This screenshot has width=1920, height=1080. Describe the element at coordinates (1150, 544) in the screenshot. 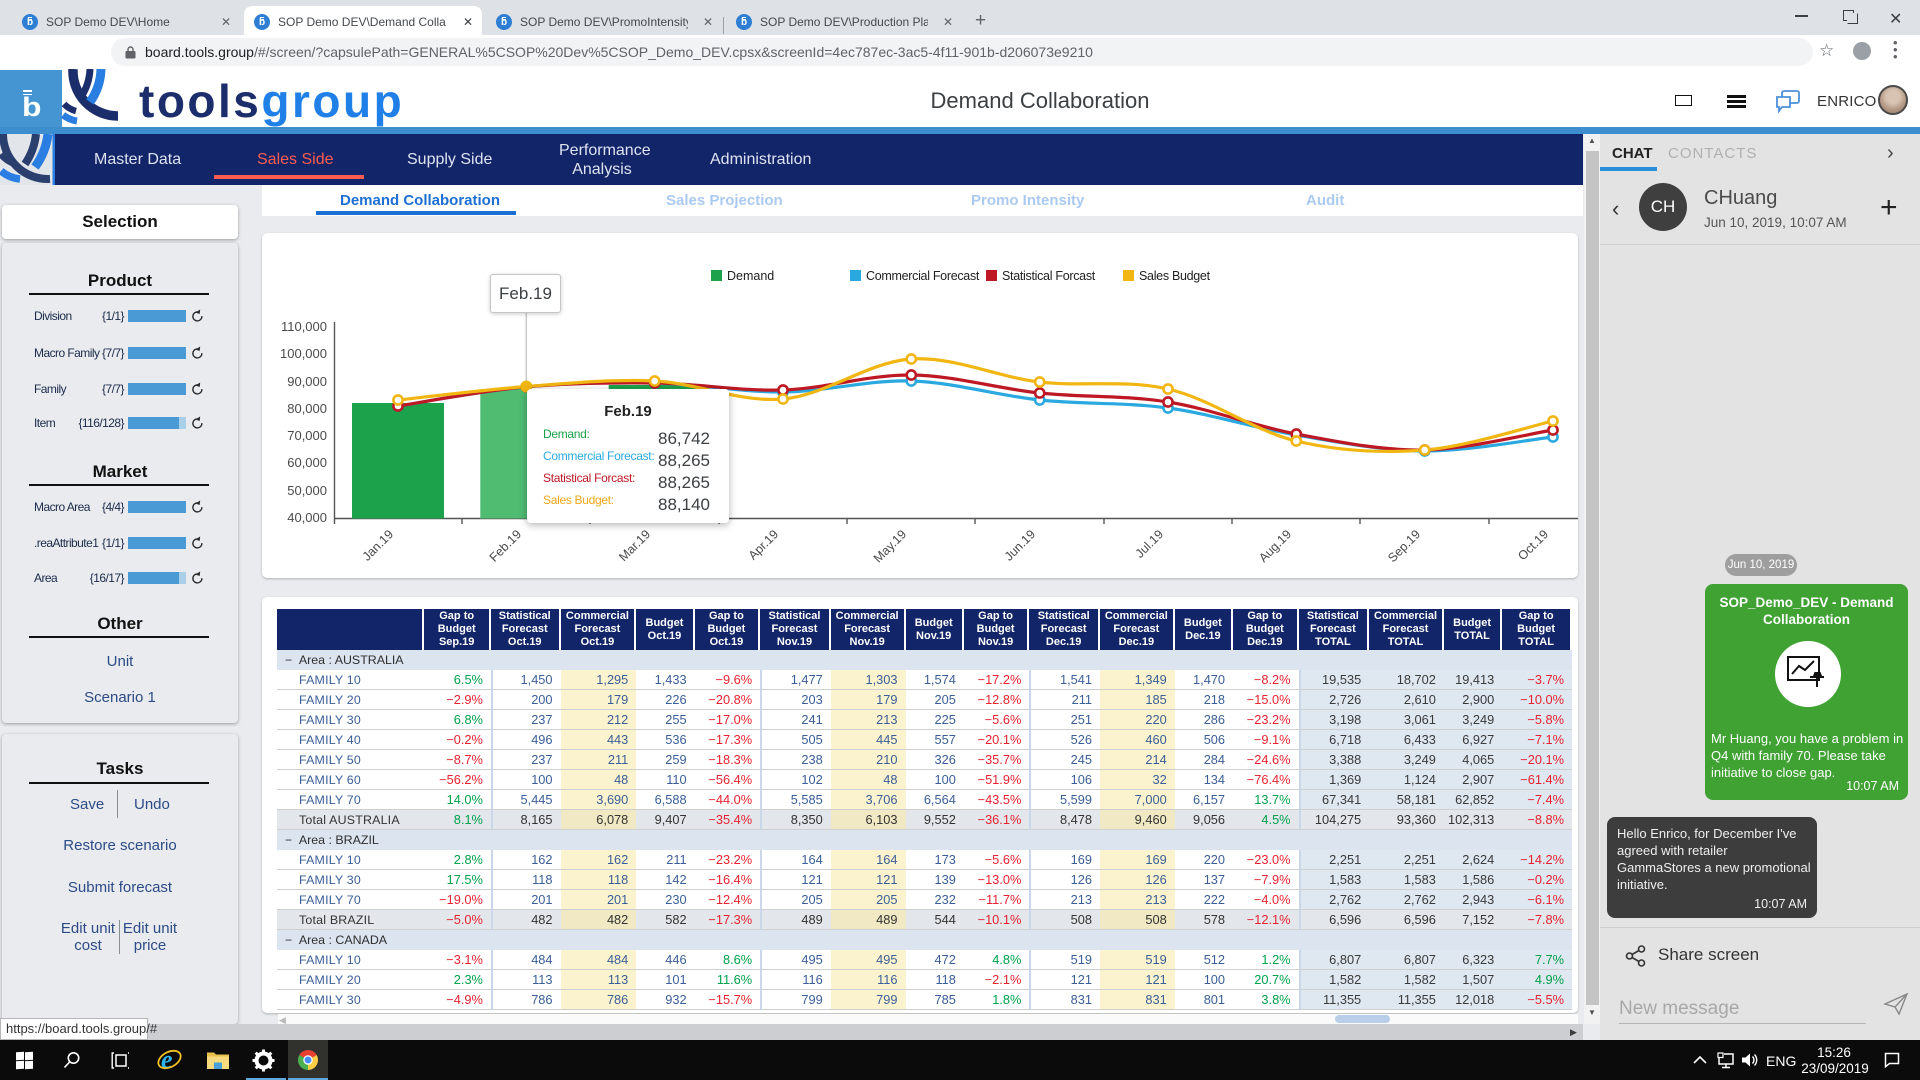

I see `svg-text: Jul.19` at that location.